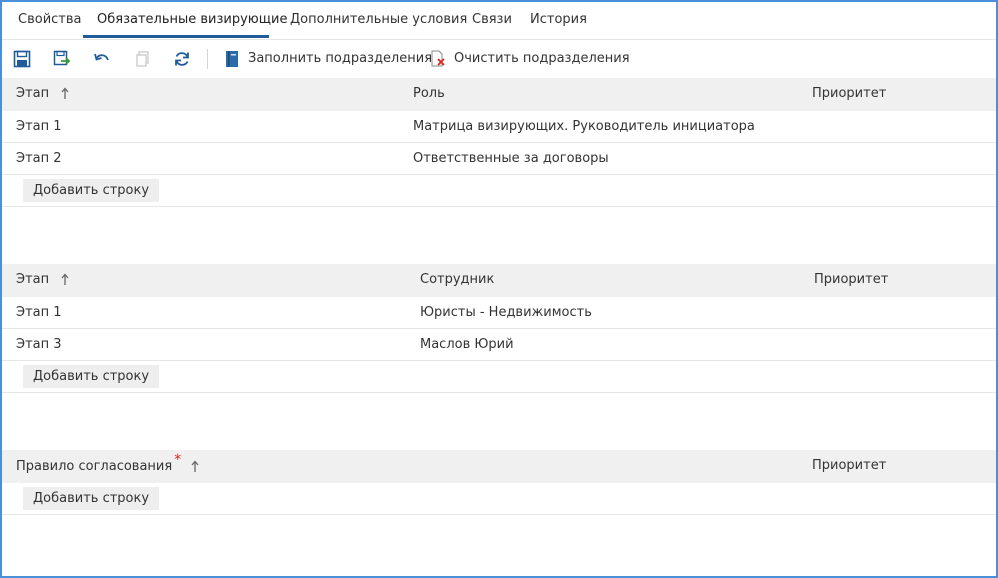 The image size is (998, 578). I want to click on tab-properties: Свойства, so click(50, 21).